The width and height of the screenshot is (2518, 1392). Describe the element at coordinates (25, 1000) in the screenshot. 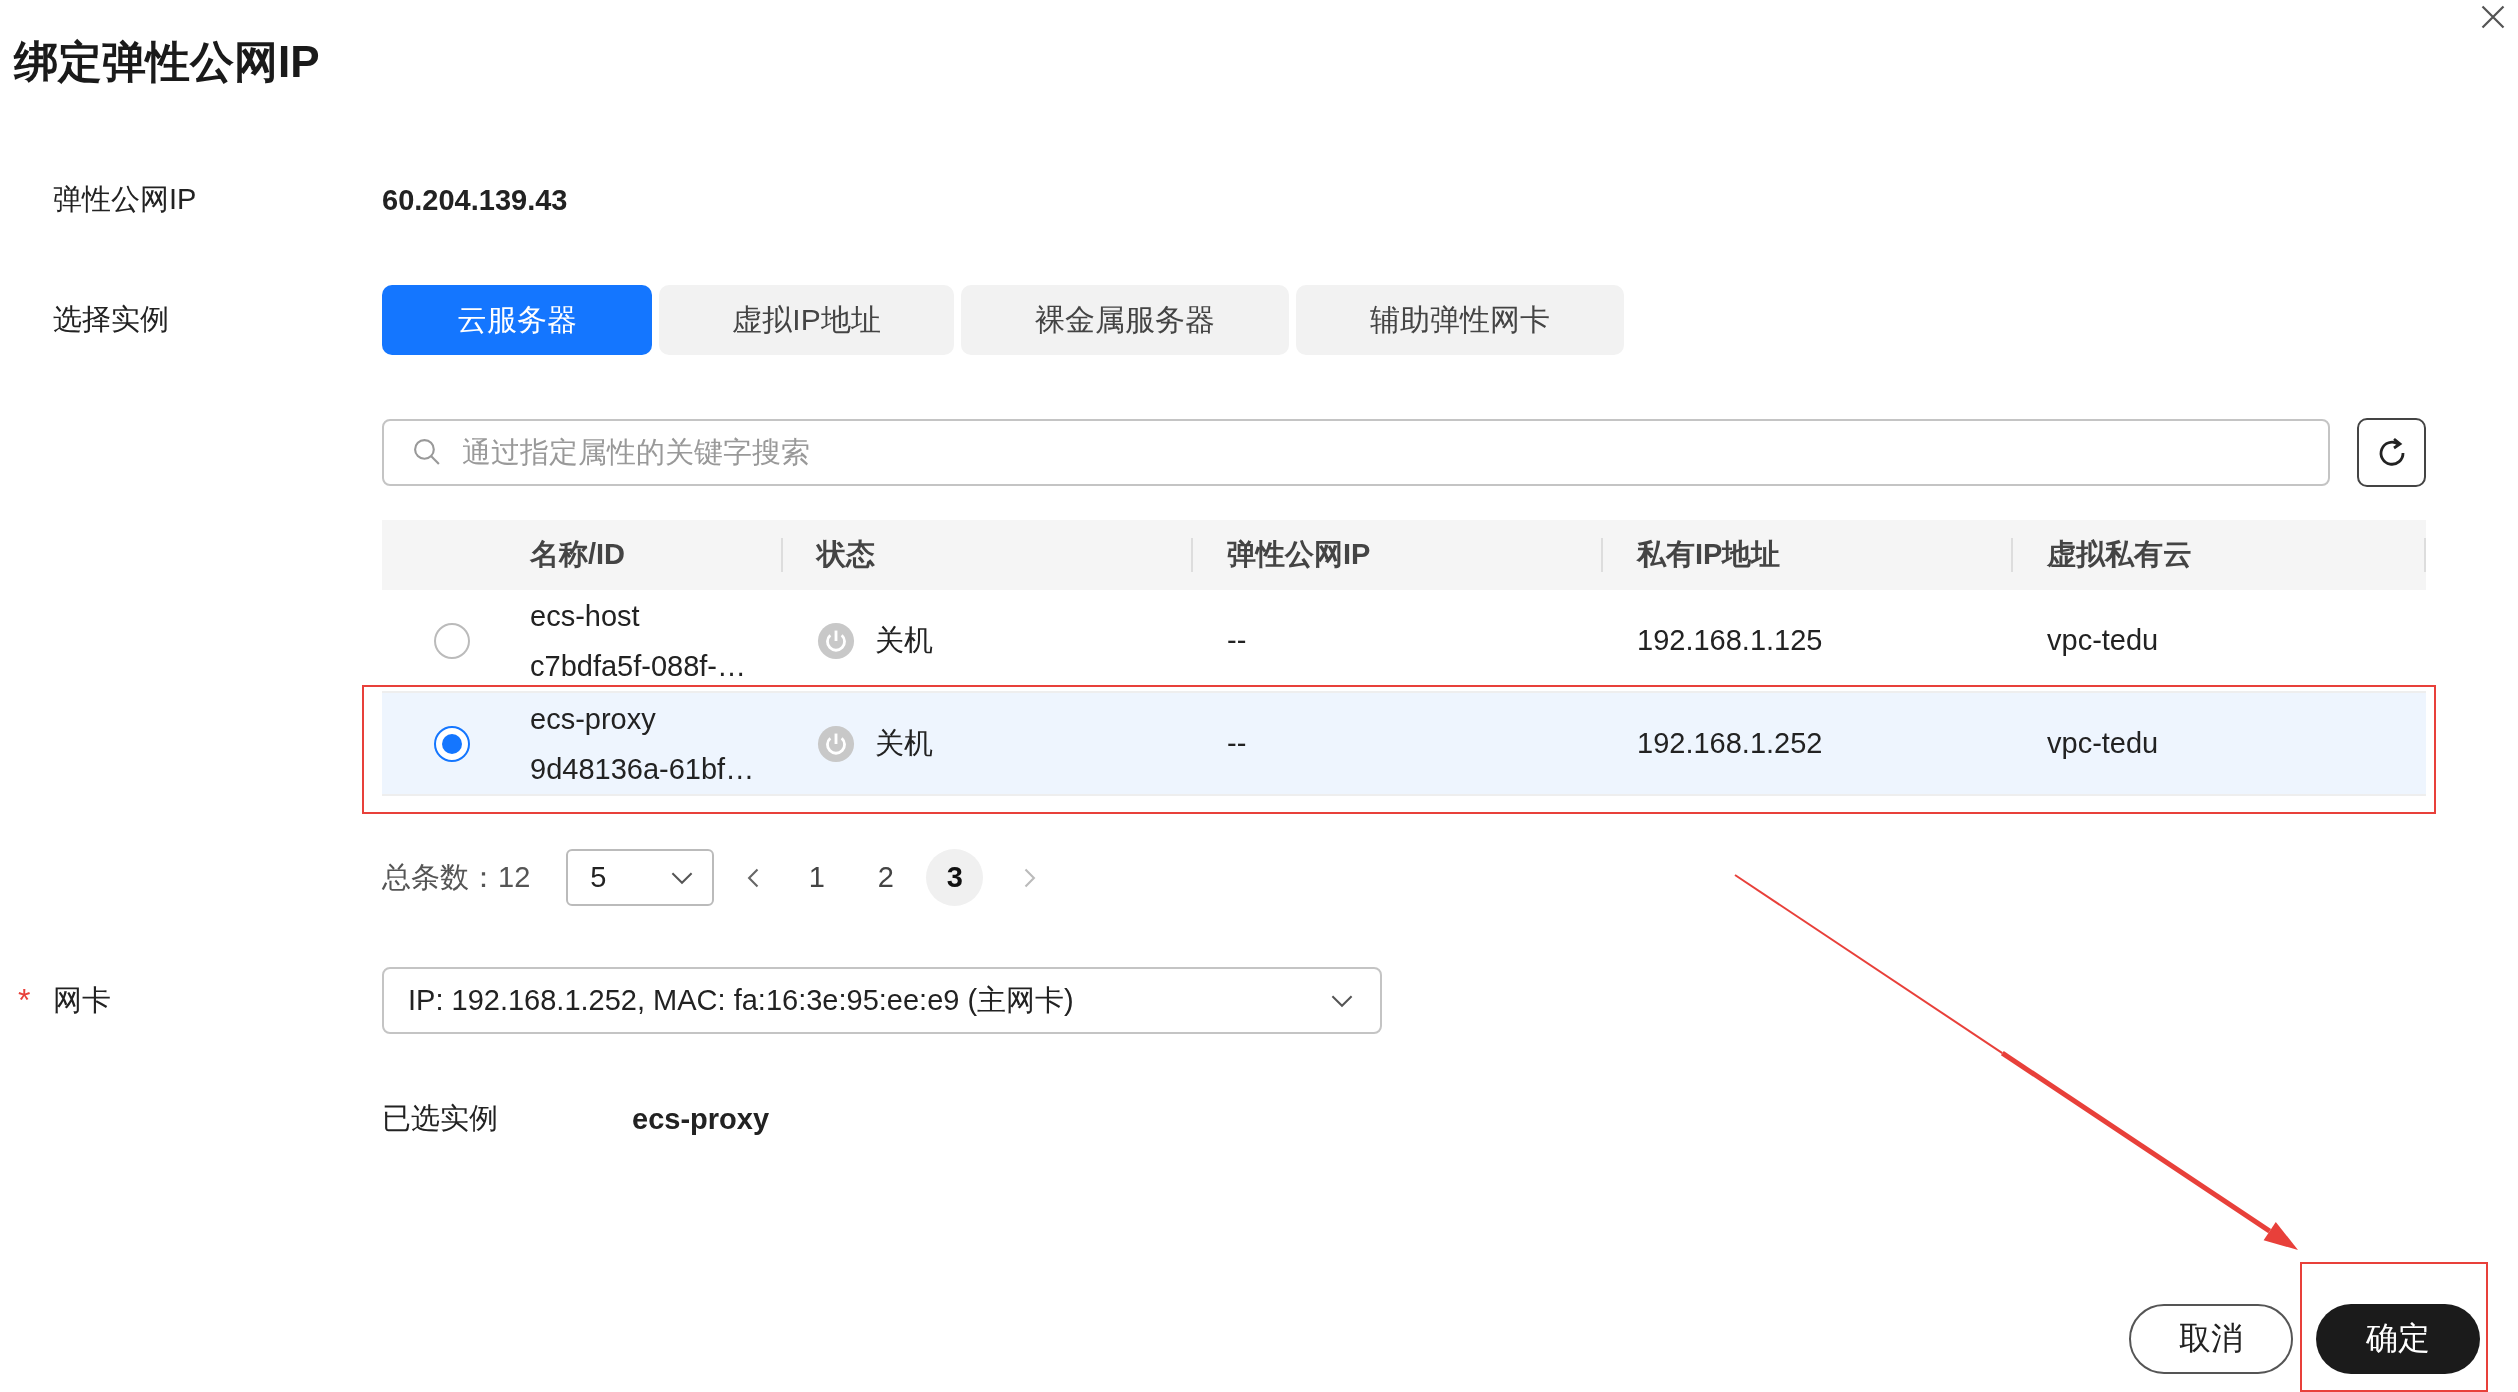

I see `required-mark: *` at that location.